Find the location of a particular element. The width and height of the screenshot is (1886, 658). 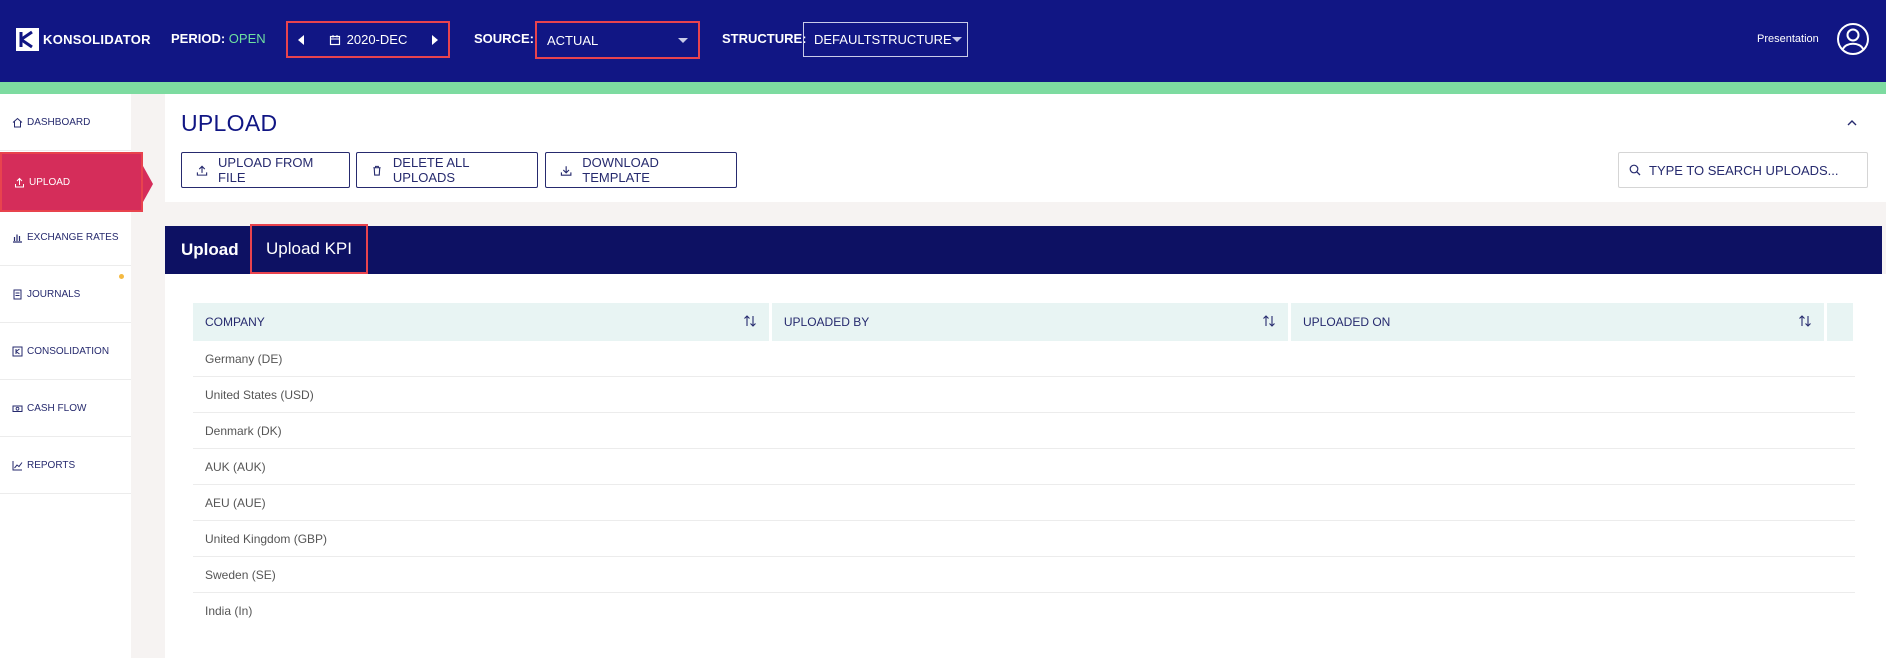

tab-bar: Upload Upload KPI is located at coordinates (1023, 249).